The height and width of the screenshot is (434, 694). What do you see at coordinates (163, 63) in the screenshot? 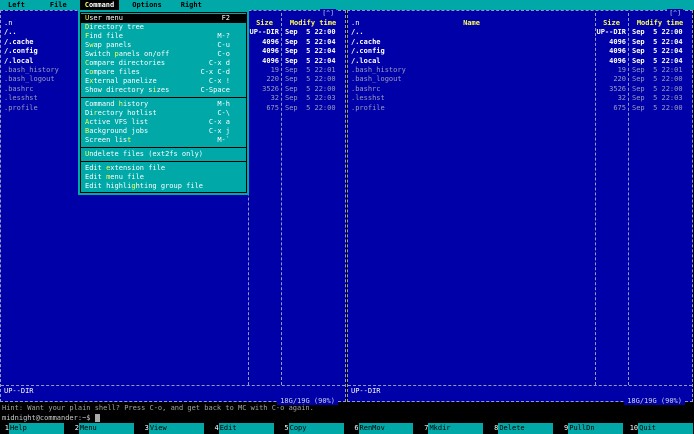
I see `menu-item-compare-directories: Compare directories C-x d` at bounding box center [163, 63].